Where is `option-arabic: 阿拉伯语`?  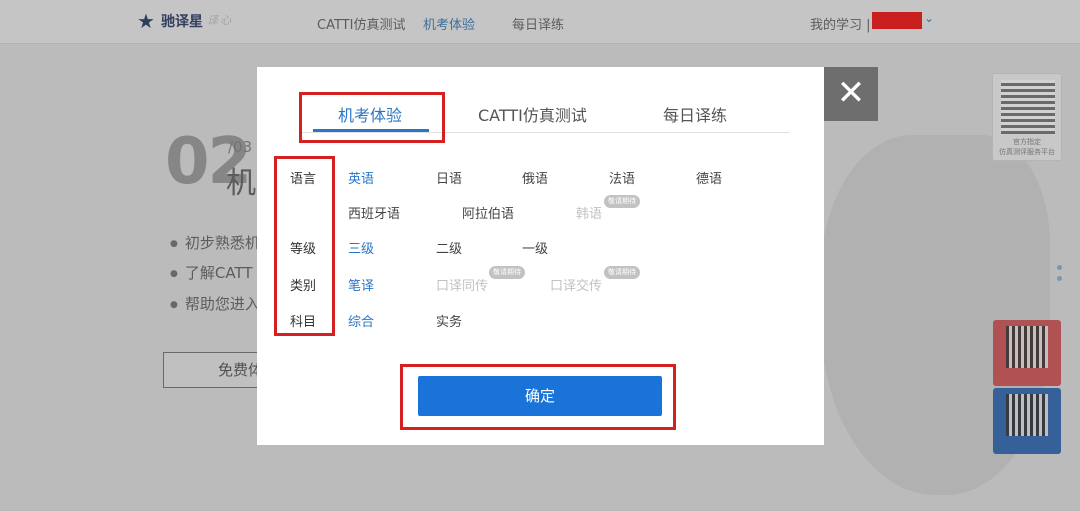
option-arabic: 阿拉伯语 is located at coordinates (488, 212).